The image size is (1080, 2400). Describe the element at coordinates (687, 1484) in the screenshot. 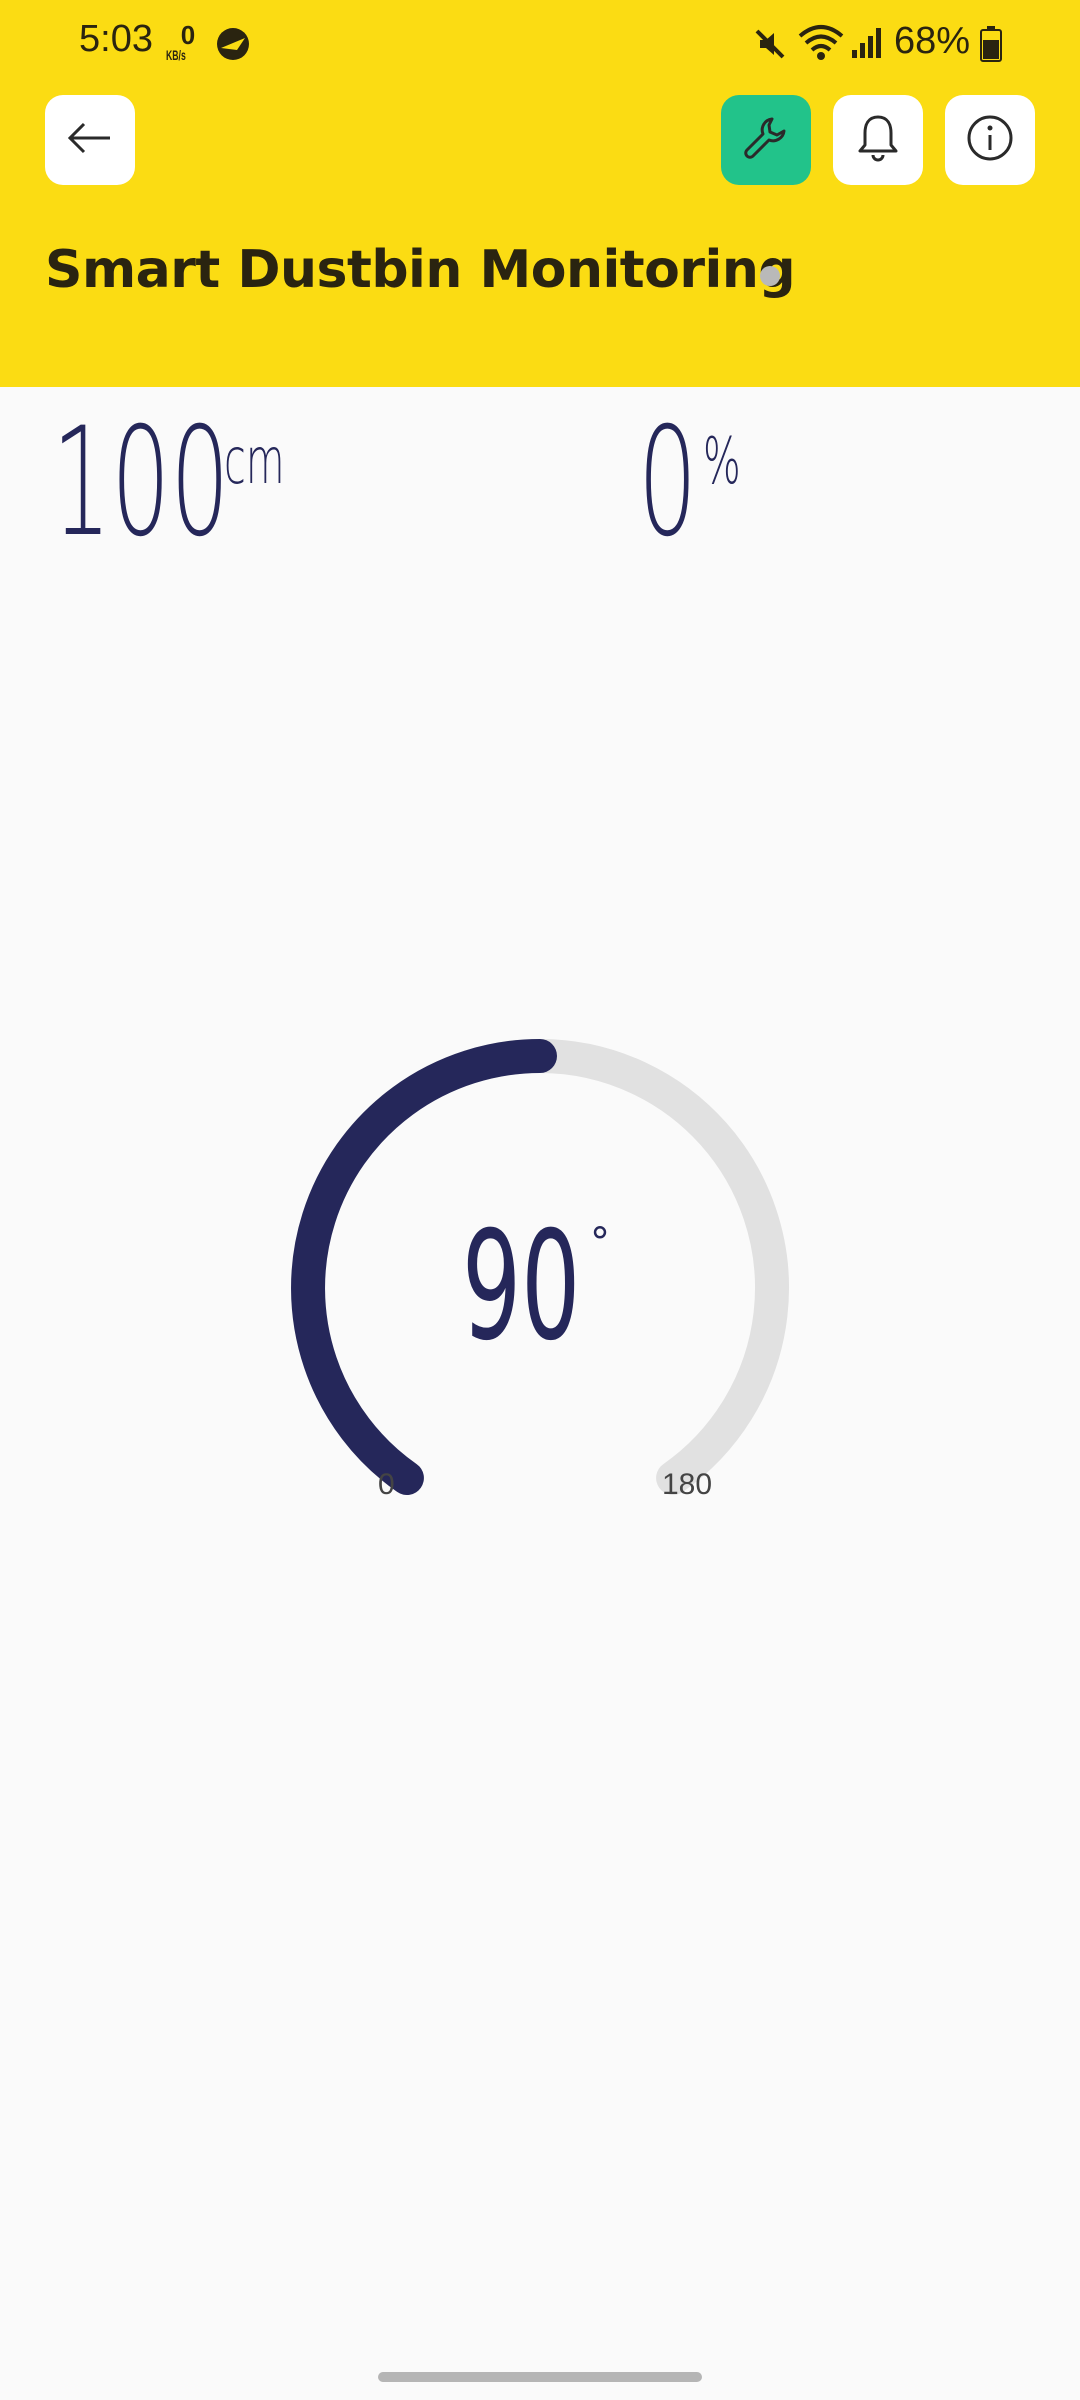

I see `gauge-max-label: 180` at that location.